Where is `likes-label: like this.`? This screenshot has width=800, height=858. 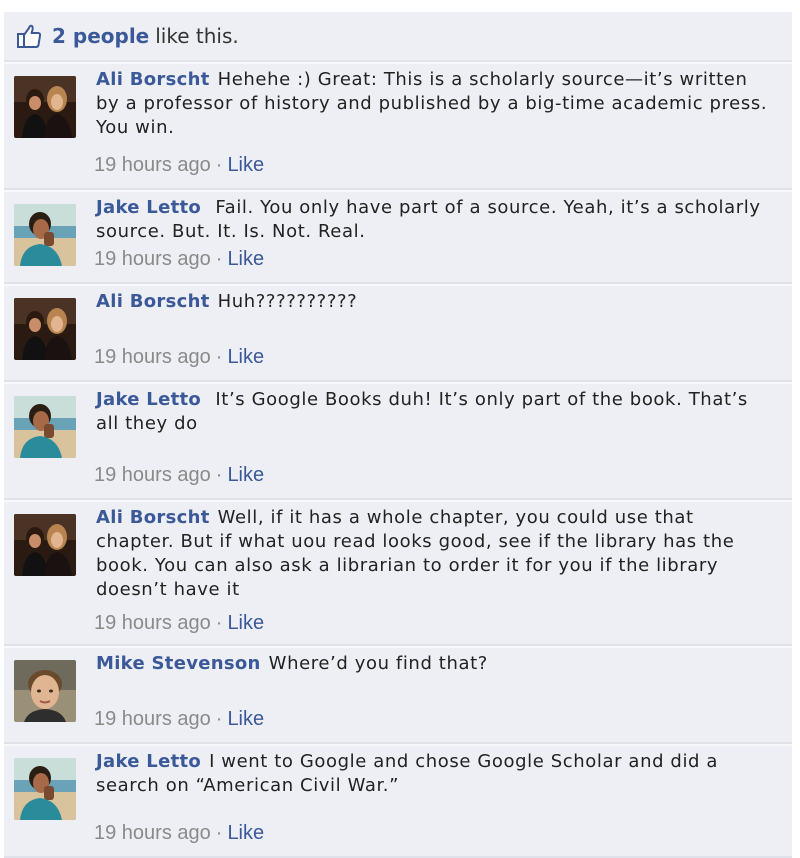
likes-label: like this. is located at coordinates (197, 36).